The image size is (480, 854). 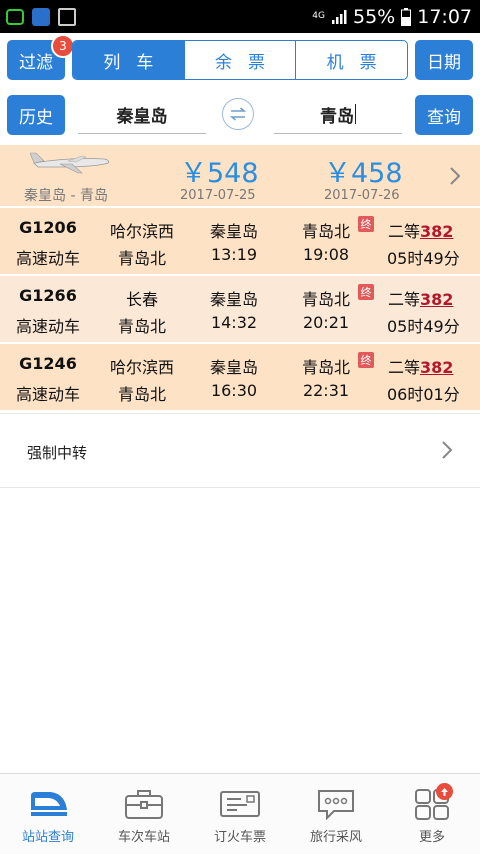 I want to click on to-station-input: 青岛, so click(x=338, y=114).